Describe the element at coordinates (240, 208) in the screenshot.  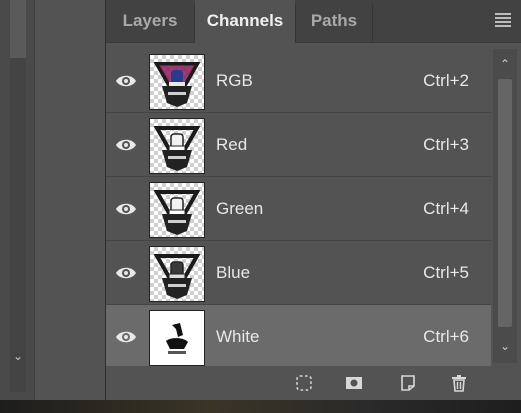
I see `channel-name: Green` at that location.